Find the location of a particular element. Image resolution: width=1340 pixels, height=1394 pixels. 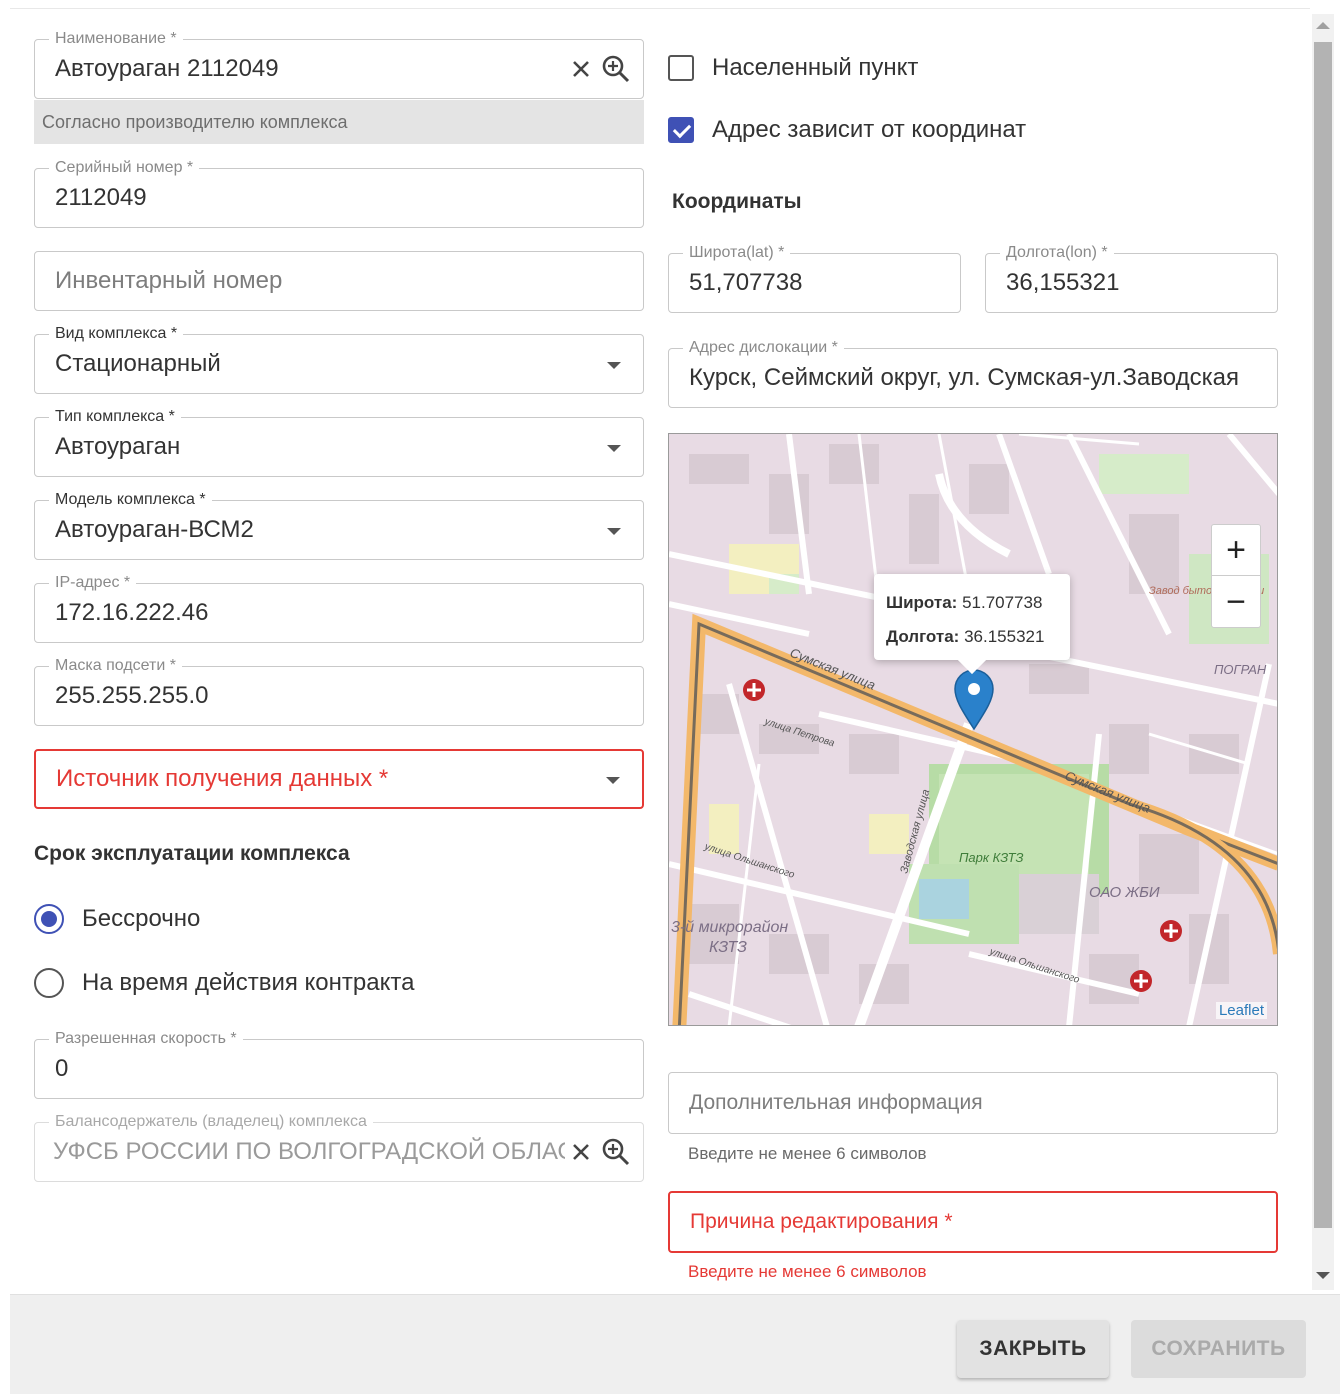

settlement-checkbox: Населенный пункт is located at coordinates (793, 68).